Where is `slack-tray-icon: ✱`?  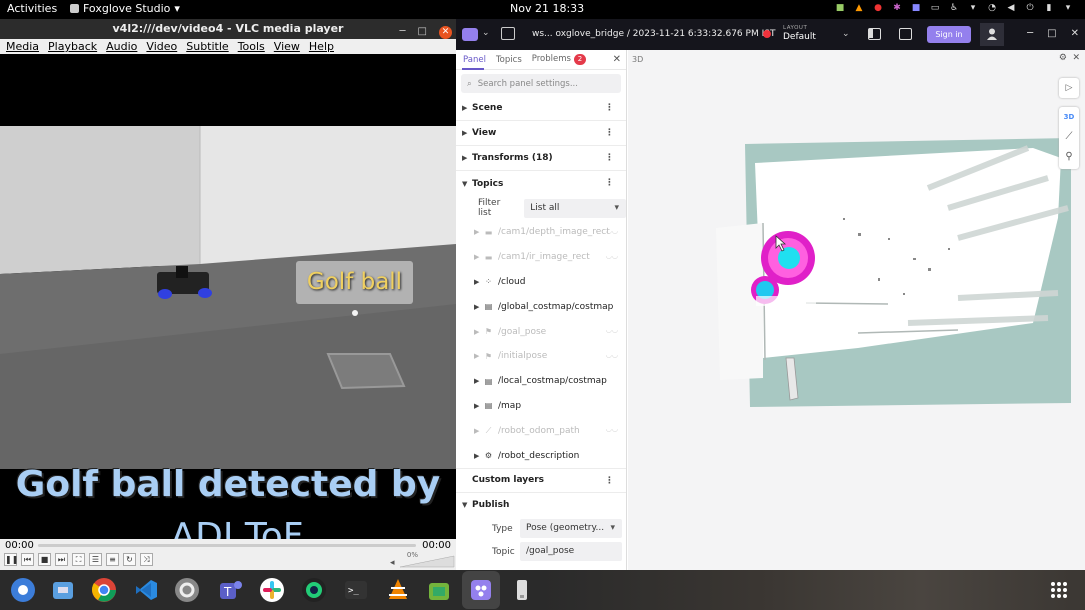
slack-tray-icon: ✱ is located at coordinates (897, 8).